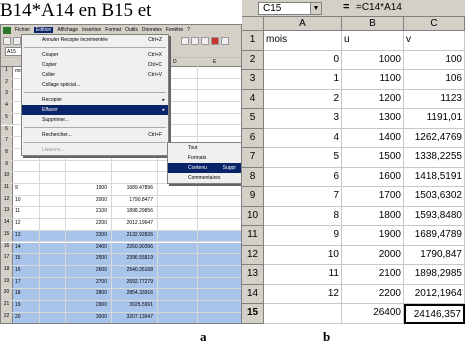 The height and width of the screenshot is (346, 465). What do you see at coordinates (373, 60) in the screenshot?
I see `cell-b: 1000` at bounding box center [373, 60].